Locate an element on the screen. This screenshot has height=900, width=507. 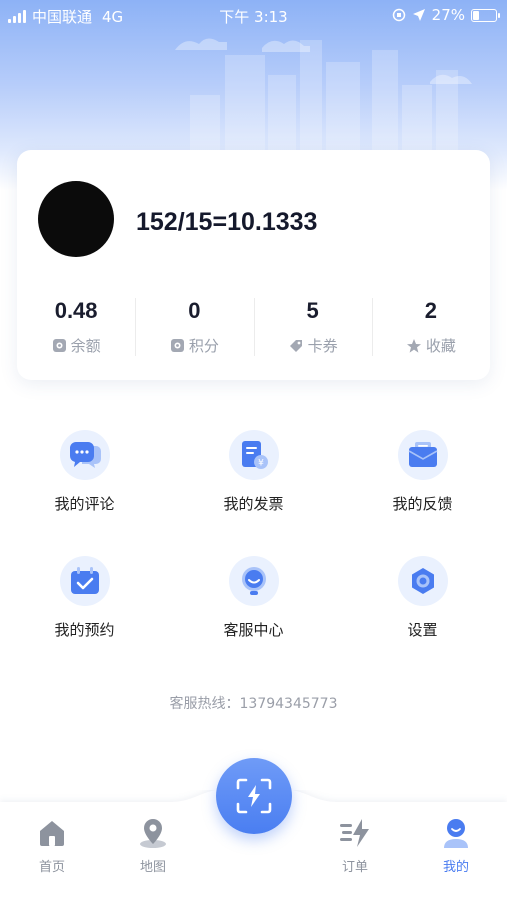
menu-row: 我的预约 客服中心 设置 is located at coordinates (253, 619).